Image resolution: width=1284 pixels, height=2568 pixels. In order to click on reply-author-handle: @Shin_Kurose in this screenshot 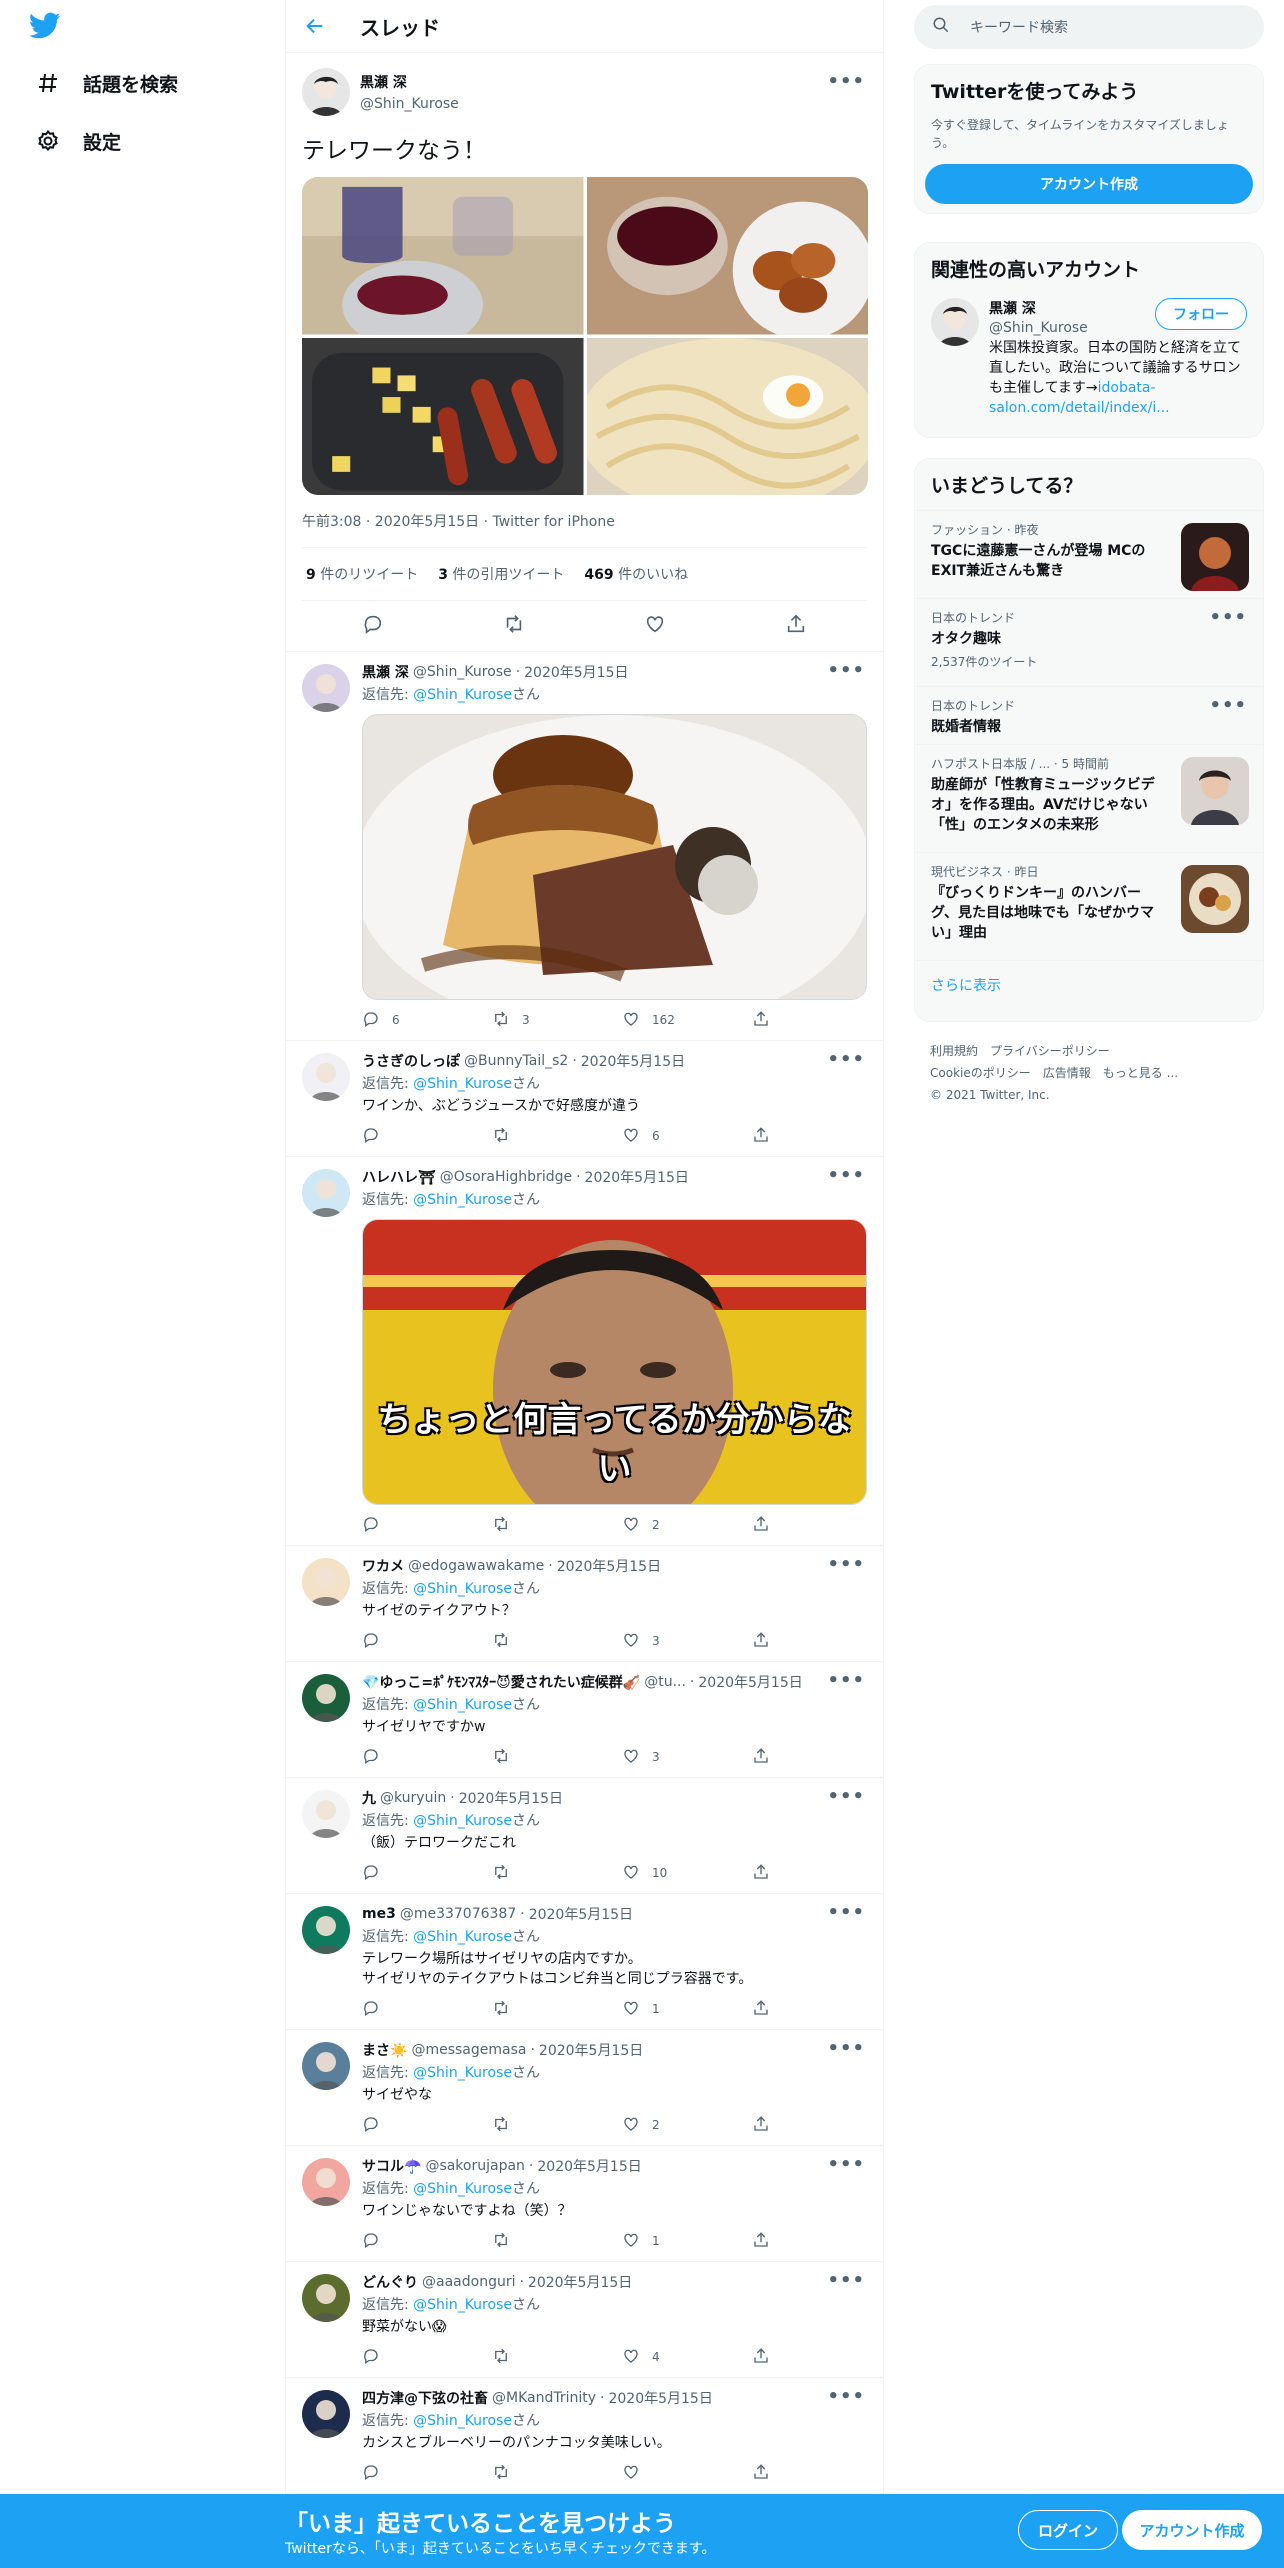, I will do `click(462, 672)`.